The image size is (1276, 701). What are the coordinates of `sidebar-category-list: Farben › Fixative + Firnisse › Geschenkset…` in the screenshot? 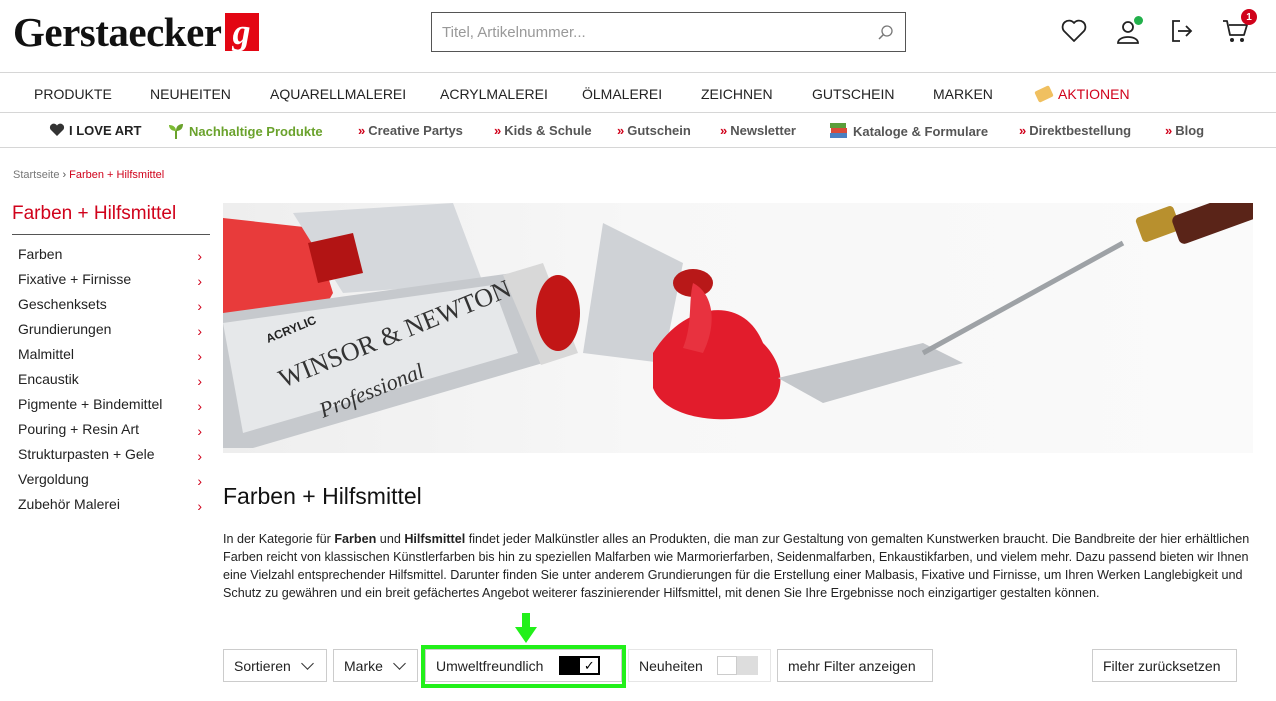 It's located at (111, 378).